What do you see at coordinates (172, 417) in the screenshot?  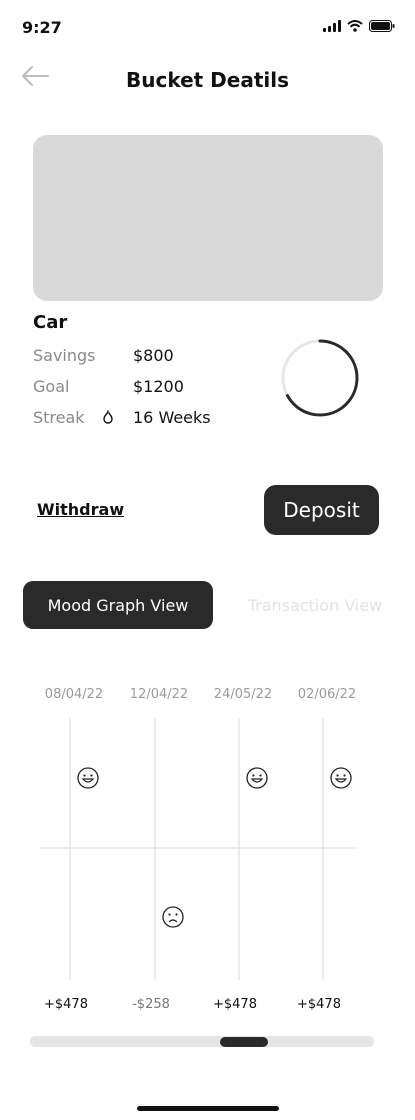 I see `streak-value: 16 Weeks` at bounding box center [172, 417].